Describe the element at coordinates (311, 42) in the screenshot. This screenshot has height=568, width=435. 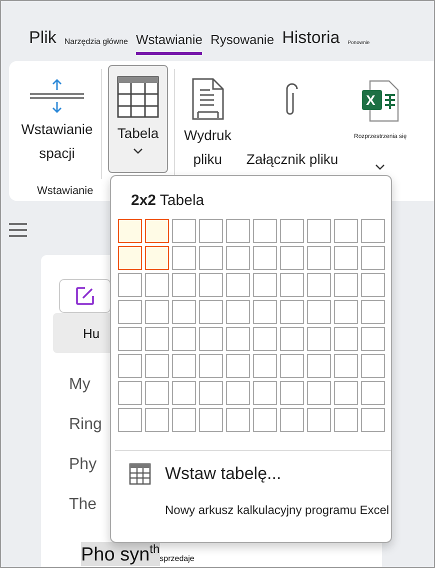
I see `ribbon-tab: Historia` at that location.